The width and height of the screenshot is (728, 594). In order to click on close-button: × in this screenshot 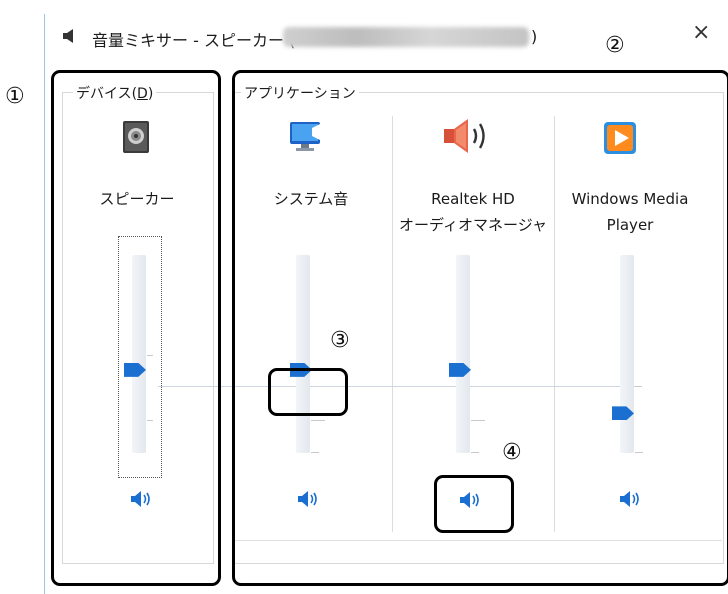, I will do `click(701, 33)`.